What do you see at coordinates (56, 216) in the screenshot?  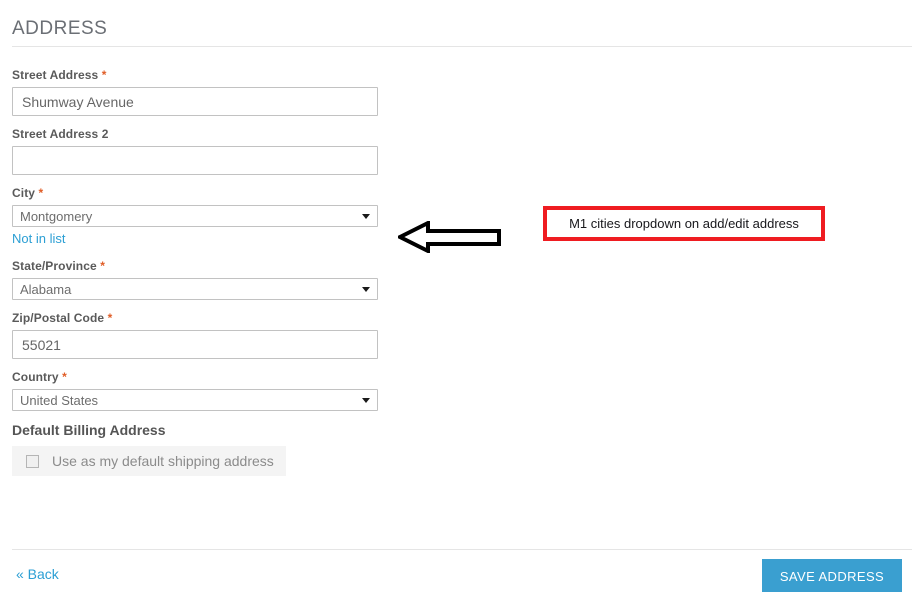 I see `city-select-value: Montgomery` at bounding box center [56, 216].